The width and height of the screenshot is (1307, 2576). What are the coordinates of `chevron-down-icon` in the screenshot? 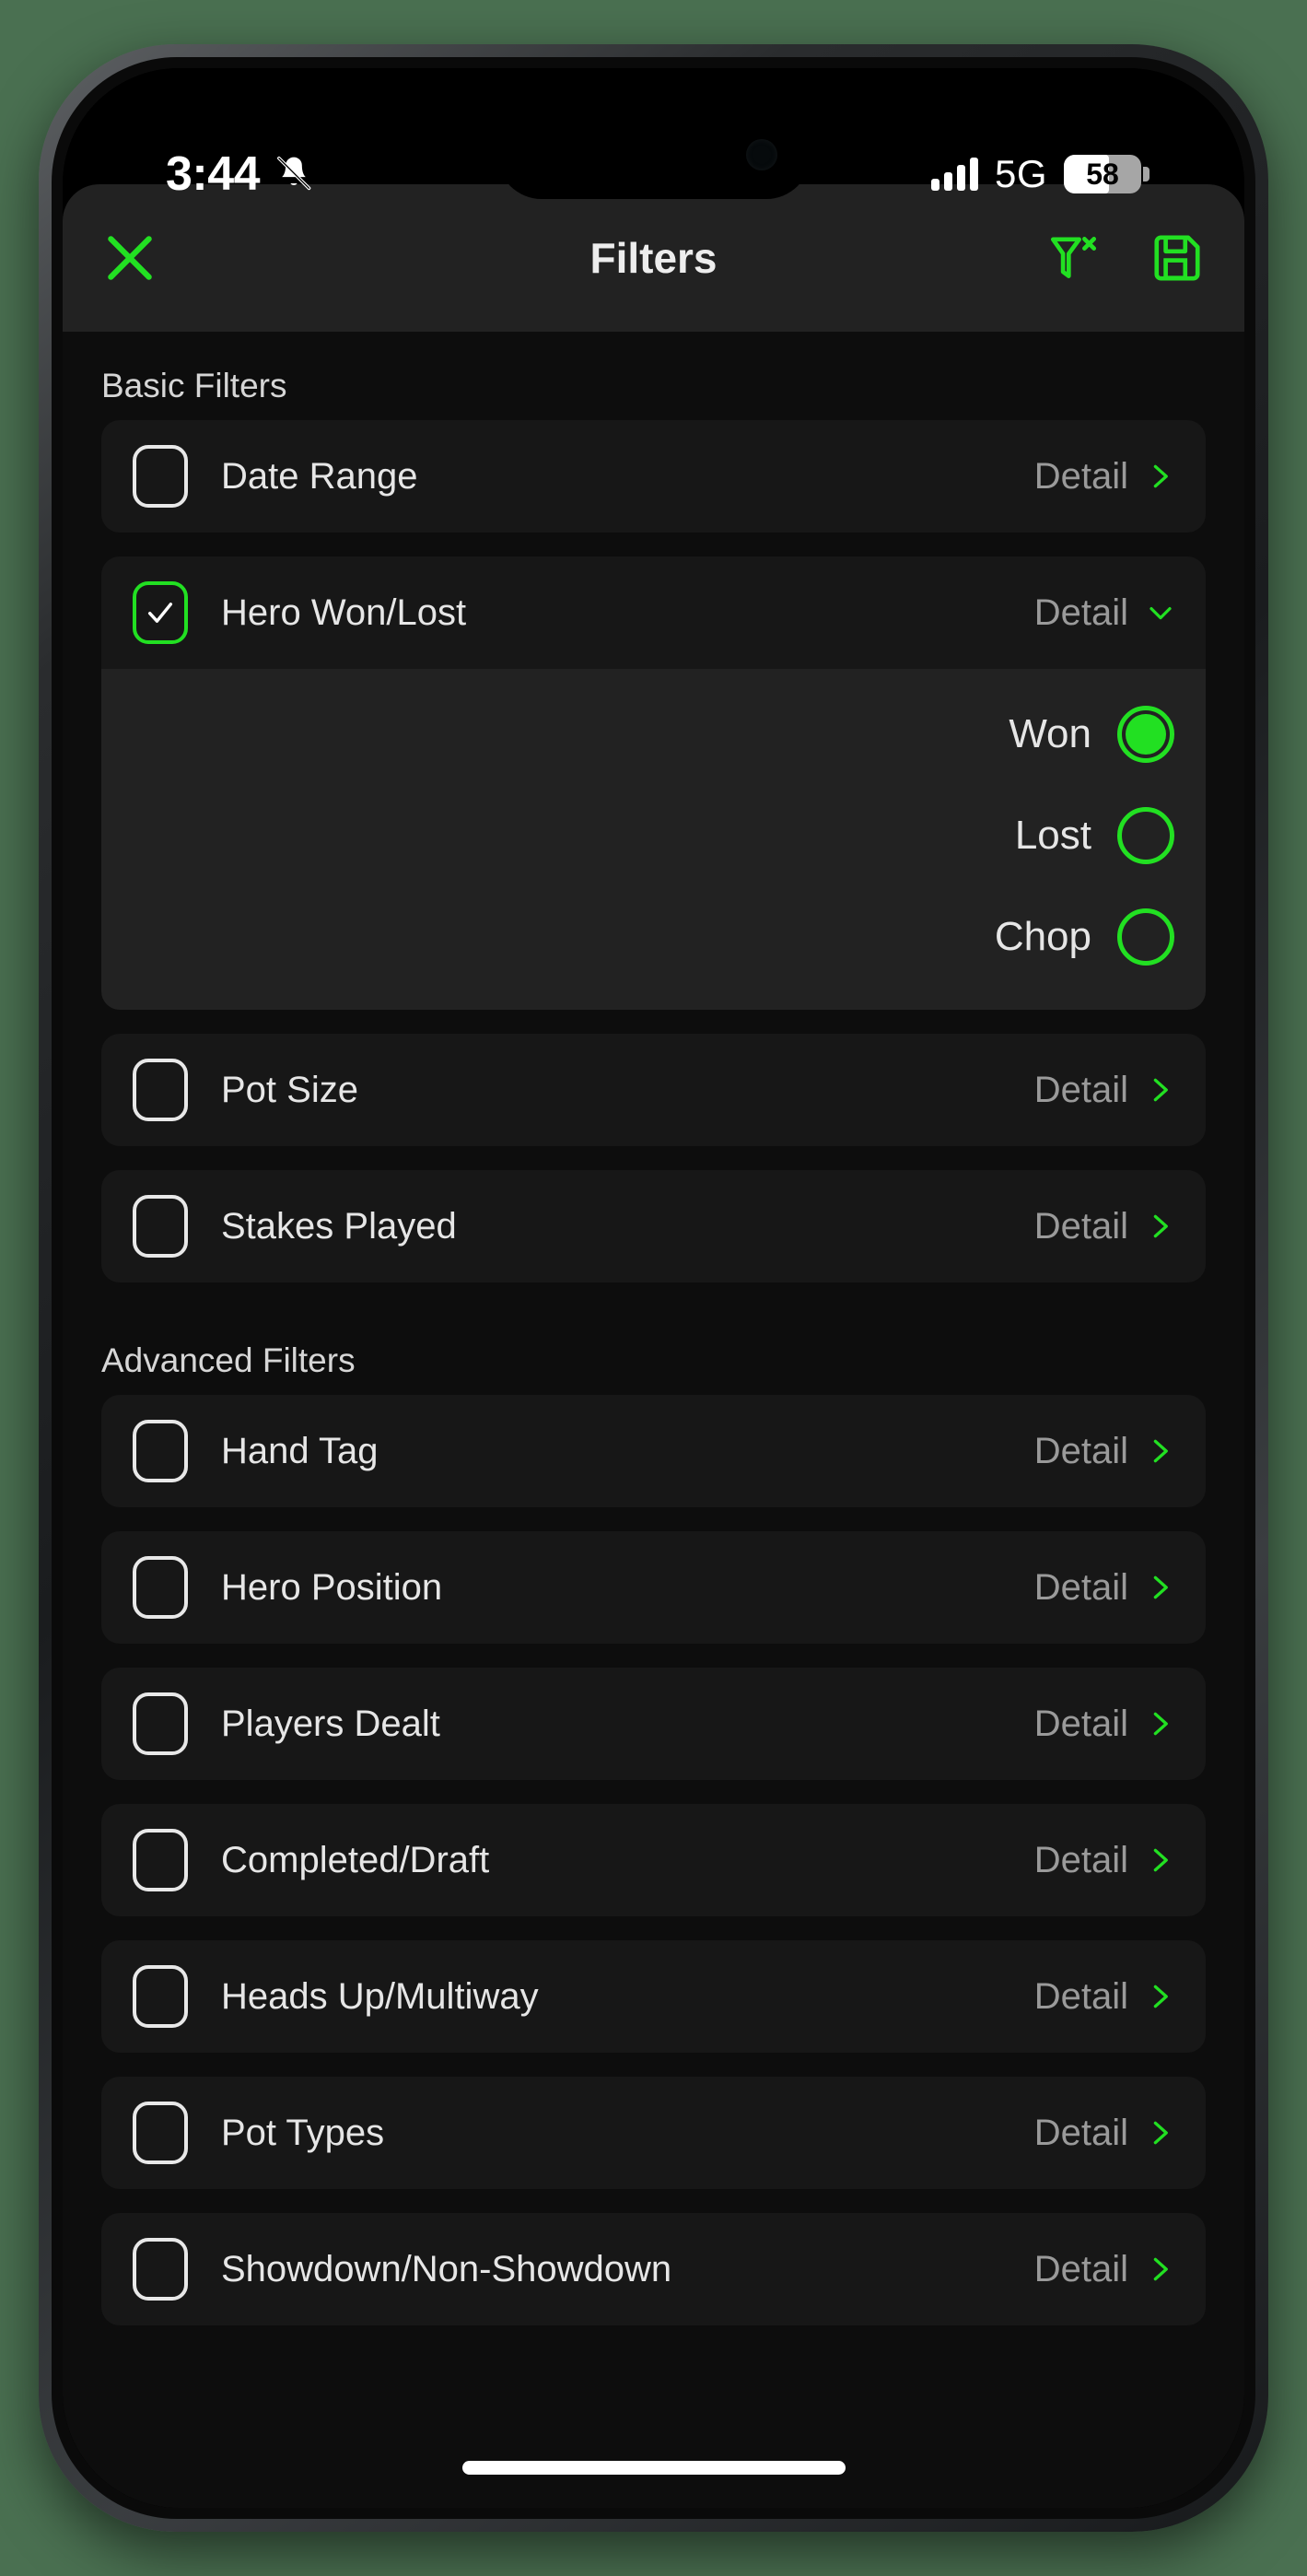 It's located at (1160, 612).